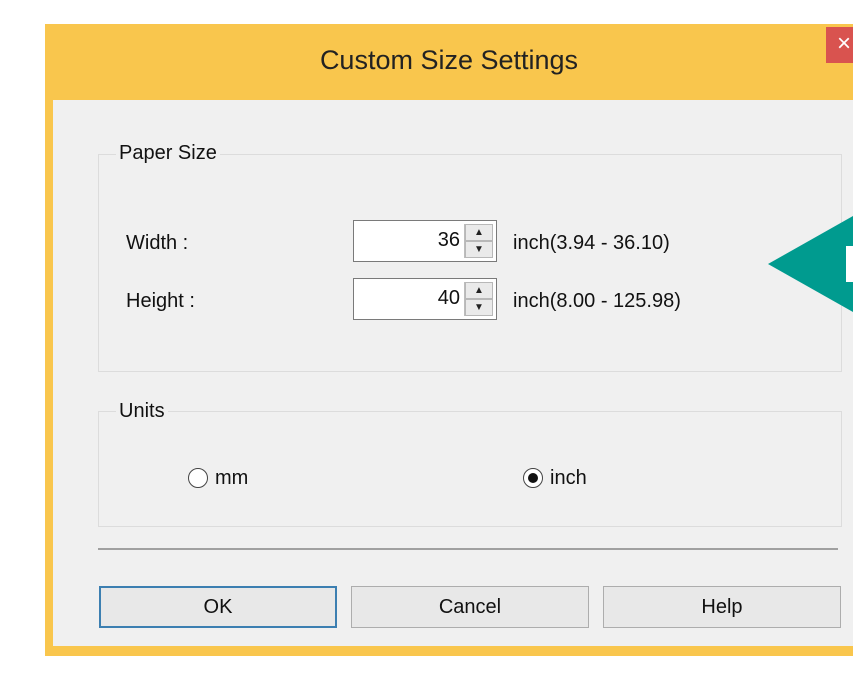 The height and width of the screenshot is (679, 853). I want to click on width-spin-buttons: ▲ ▼, so click(478, 241).